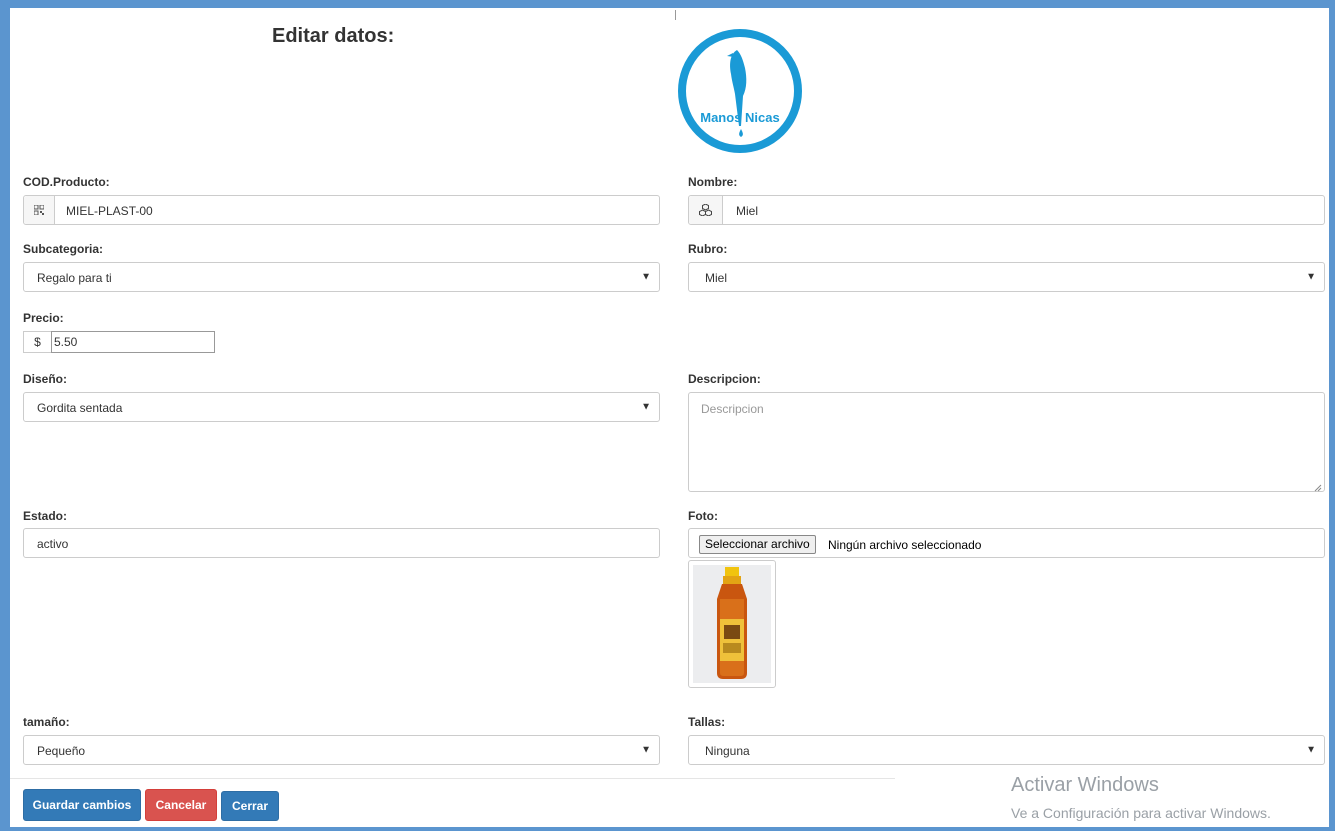 The width and height of the screenshot is (1335, 831). What do you see at coordinates (341, 277) in the screenshot?
I see `subcategoria-select: Regalo para ti ▼` at bounding box center [341, 277].